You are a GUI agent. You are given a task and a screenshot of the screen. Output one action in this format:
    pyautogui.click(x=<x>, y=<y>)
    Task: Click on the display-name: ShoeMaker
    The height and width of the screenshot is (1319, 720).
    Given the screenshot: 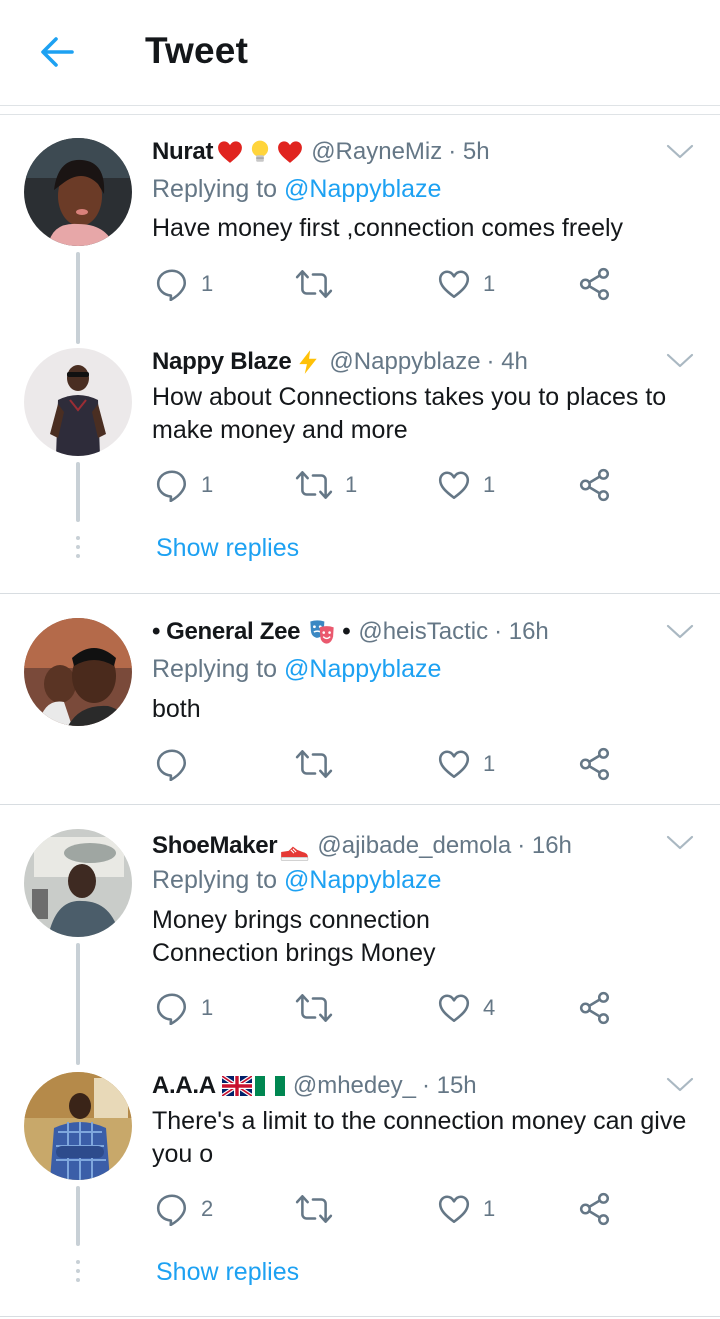 What is the action you would take?
    pyautogui.click(x=215, y=846)
    